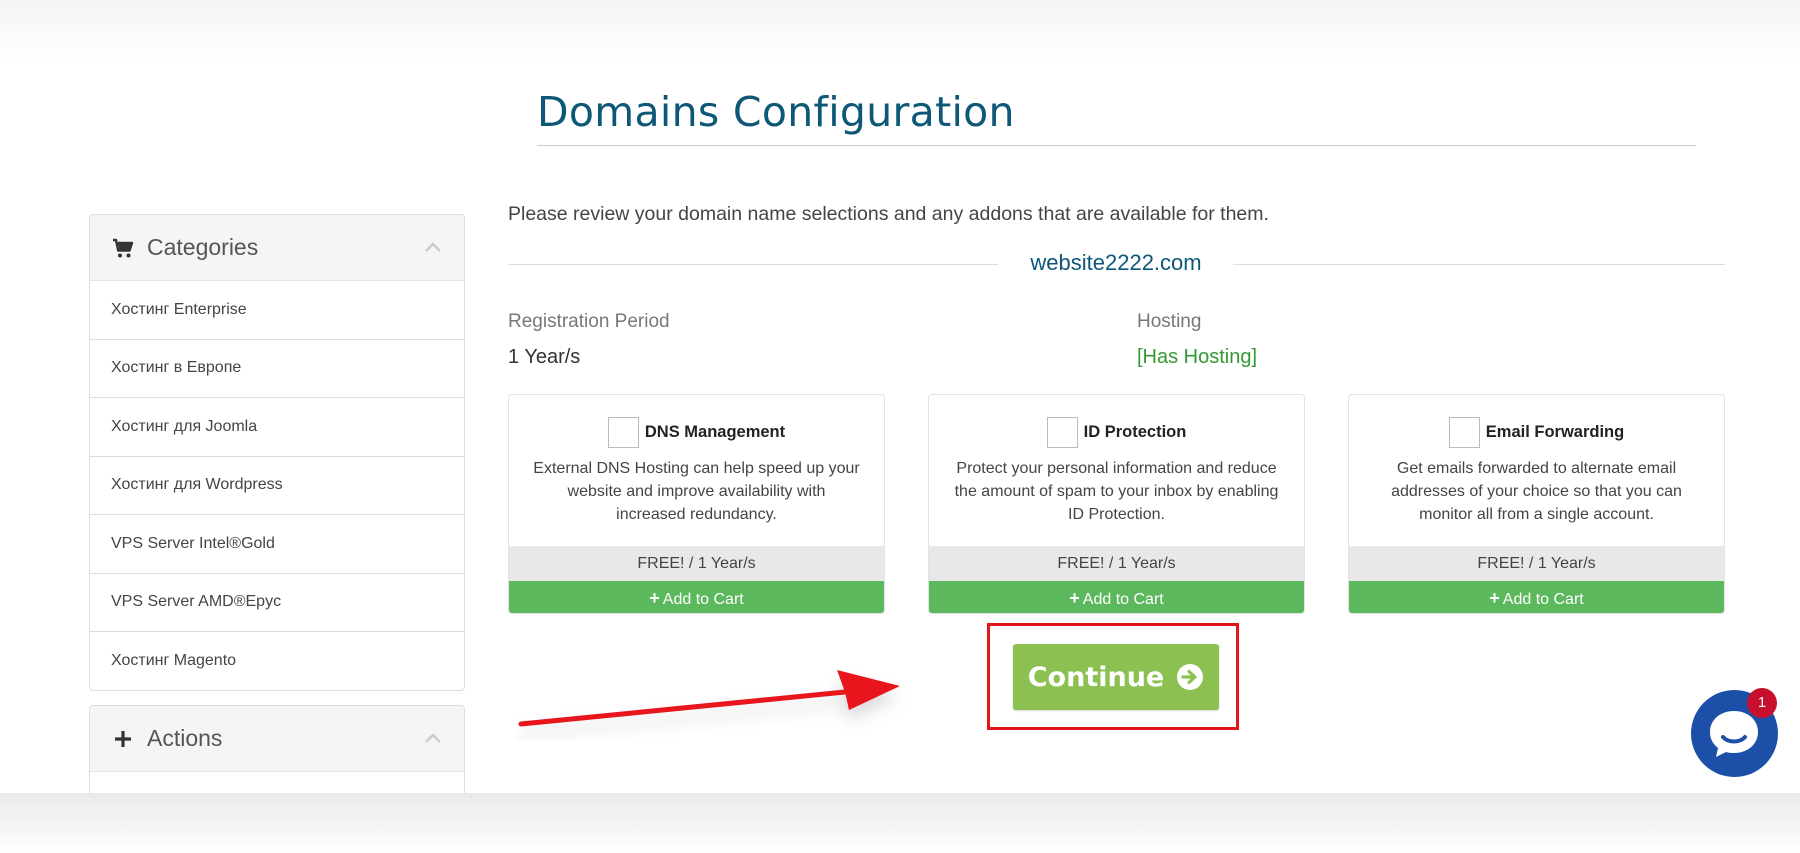  What do you see at coordinates (1116, 262) in the screenshot?
I see `domain-name: website2222.com` at bounding box center [1116, 262].